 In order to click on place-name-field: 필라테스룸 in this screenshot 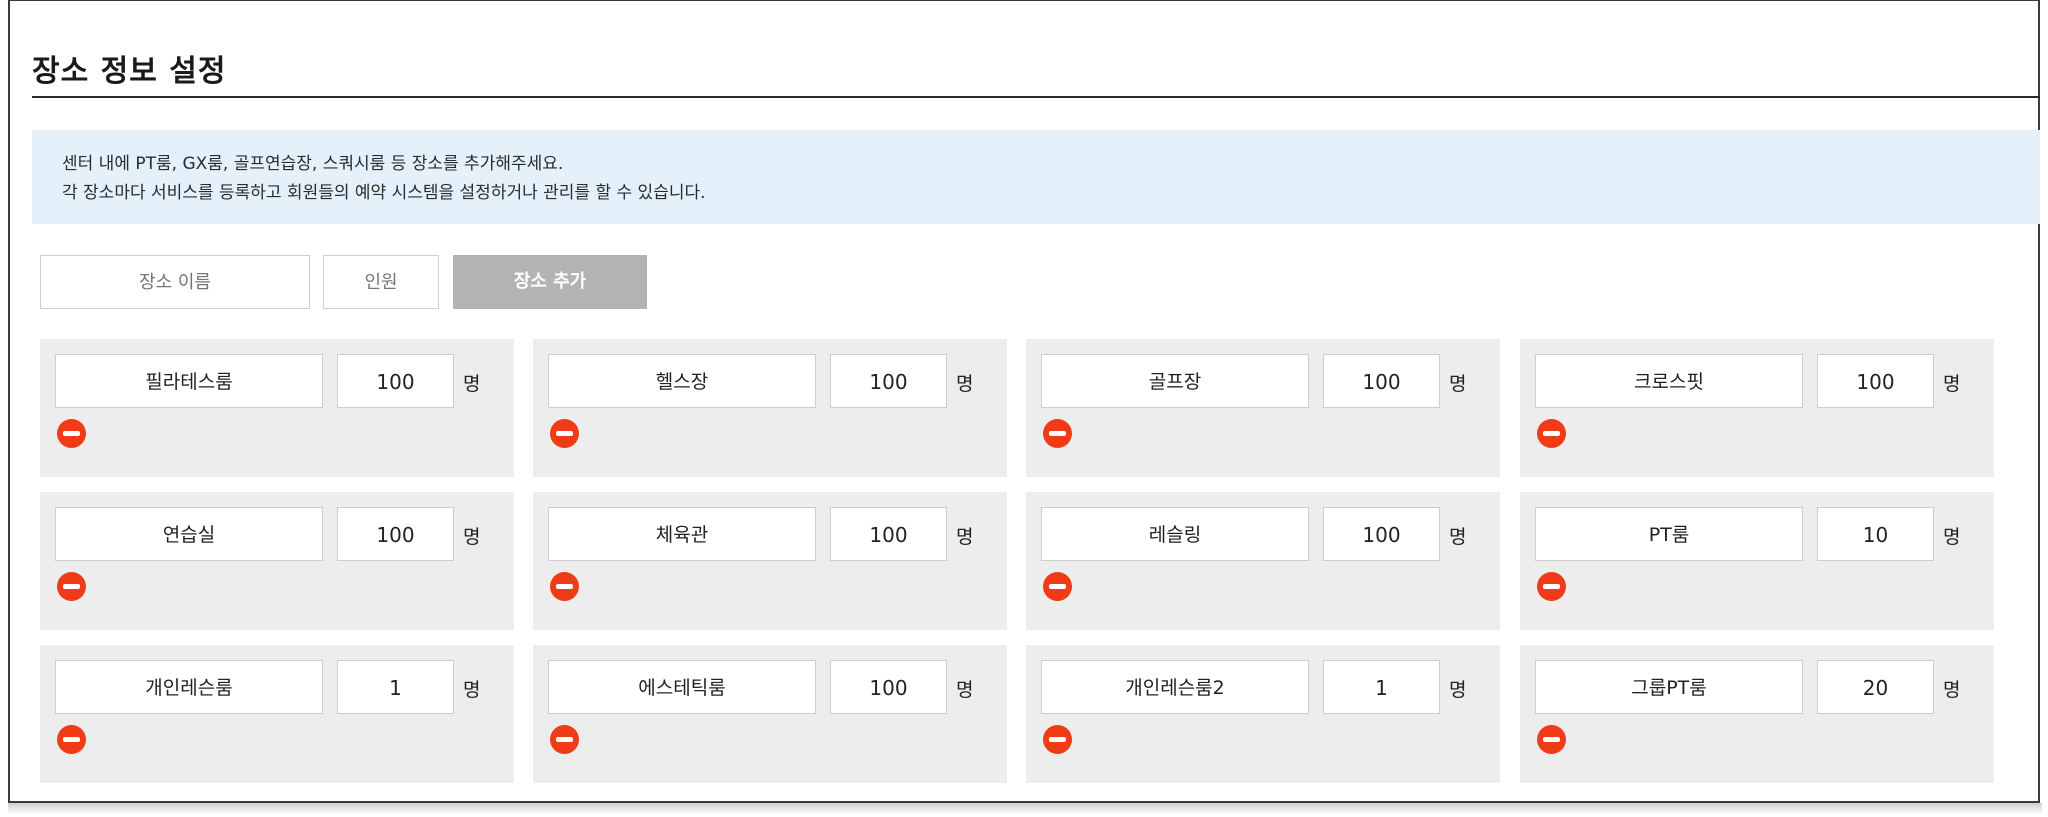, I will do `click(189, 381)`.